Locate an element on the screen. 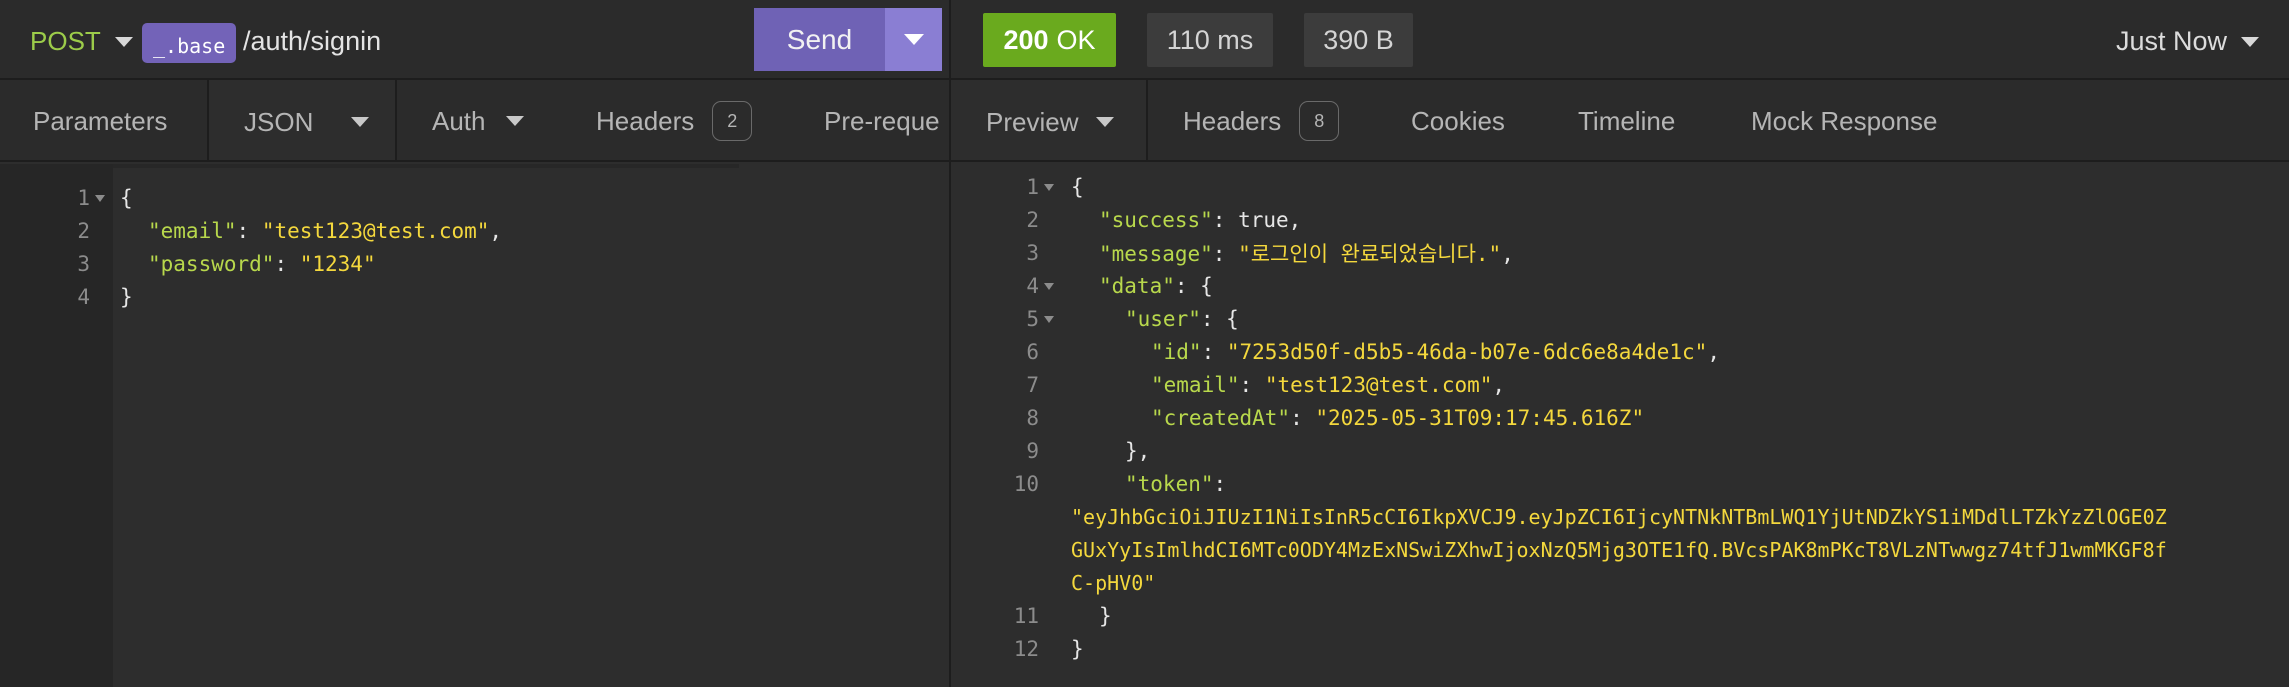 The image size is (2289, 687). code-text: { is located at coordinates (1077, 186).